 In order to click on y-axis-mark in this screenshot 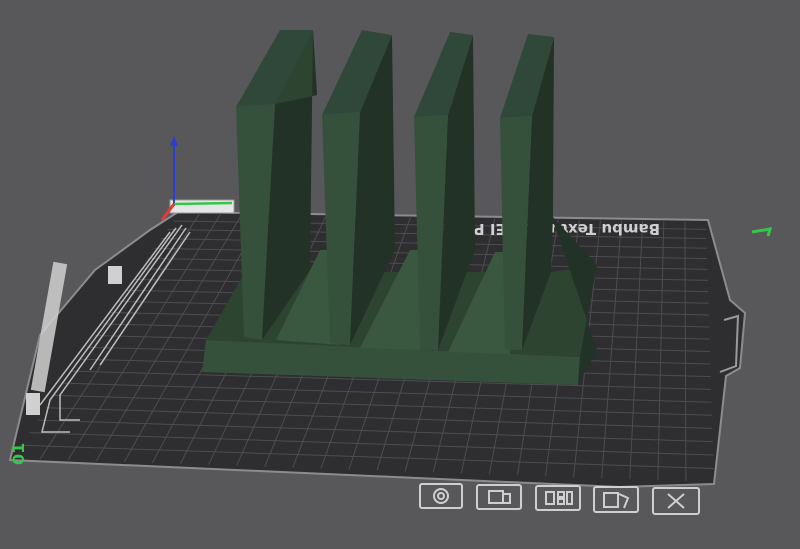, I will do `click(762, 232)`.